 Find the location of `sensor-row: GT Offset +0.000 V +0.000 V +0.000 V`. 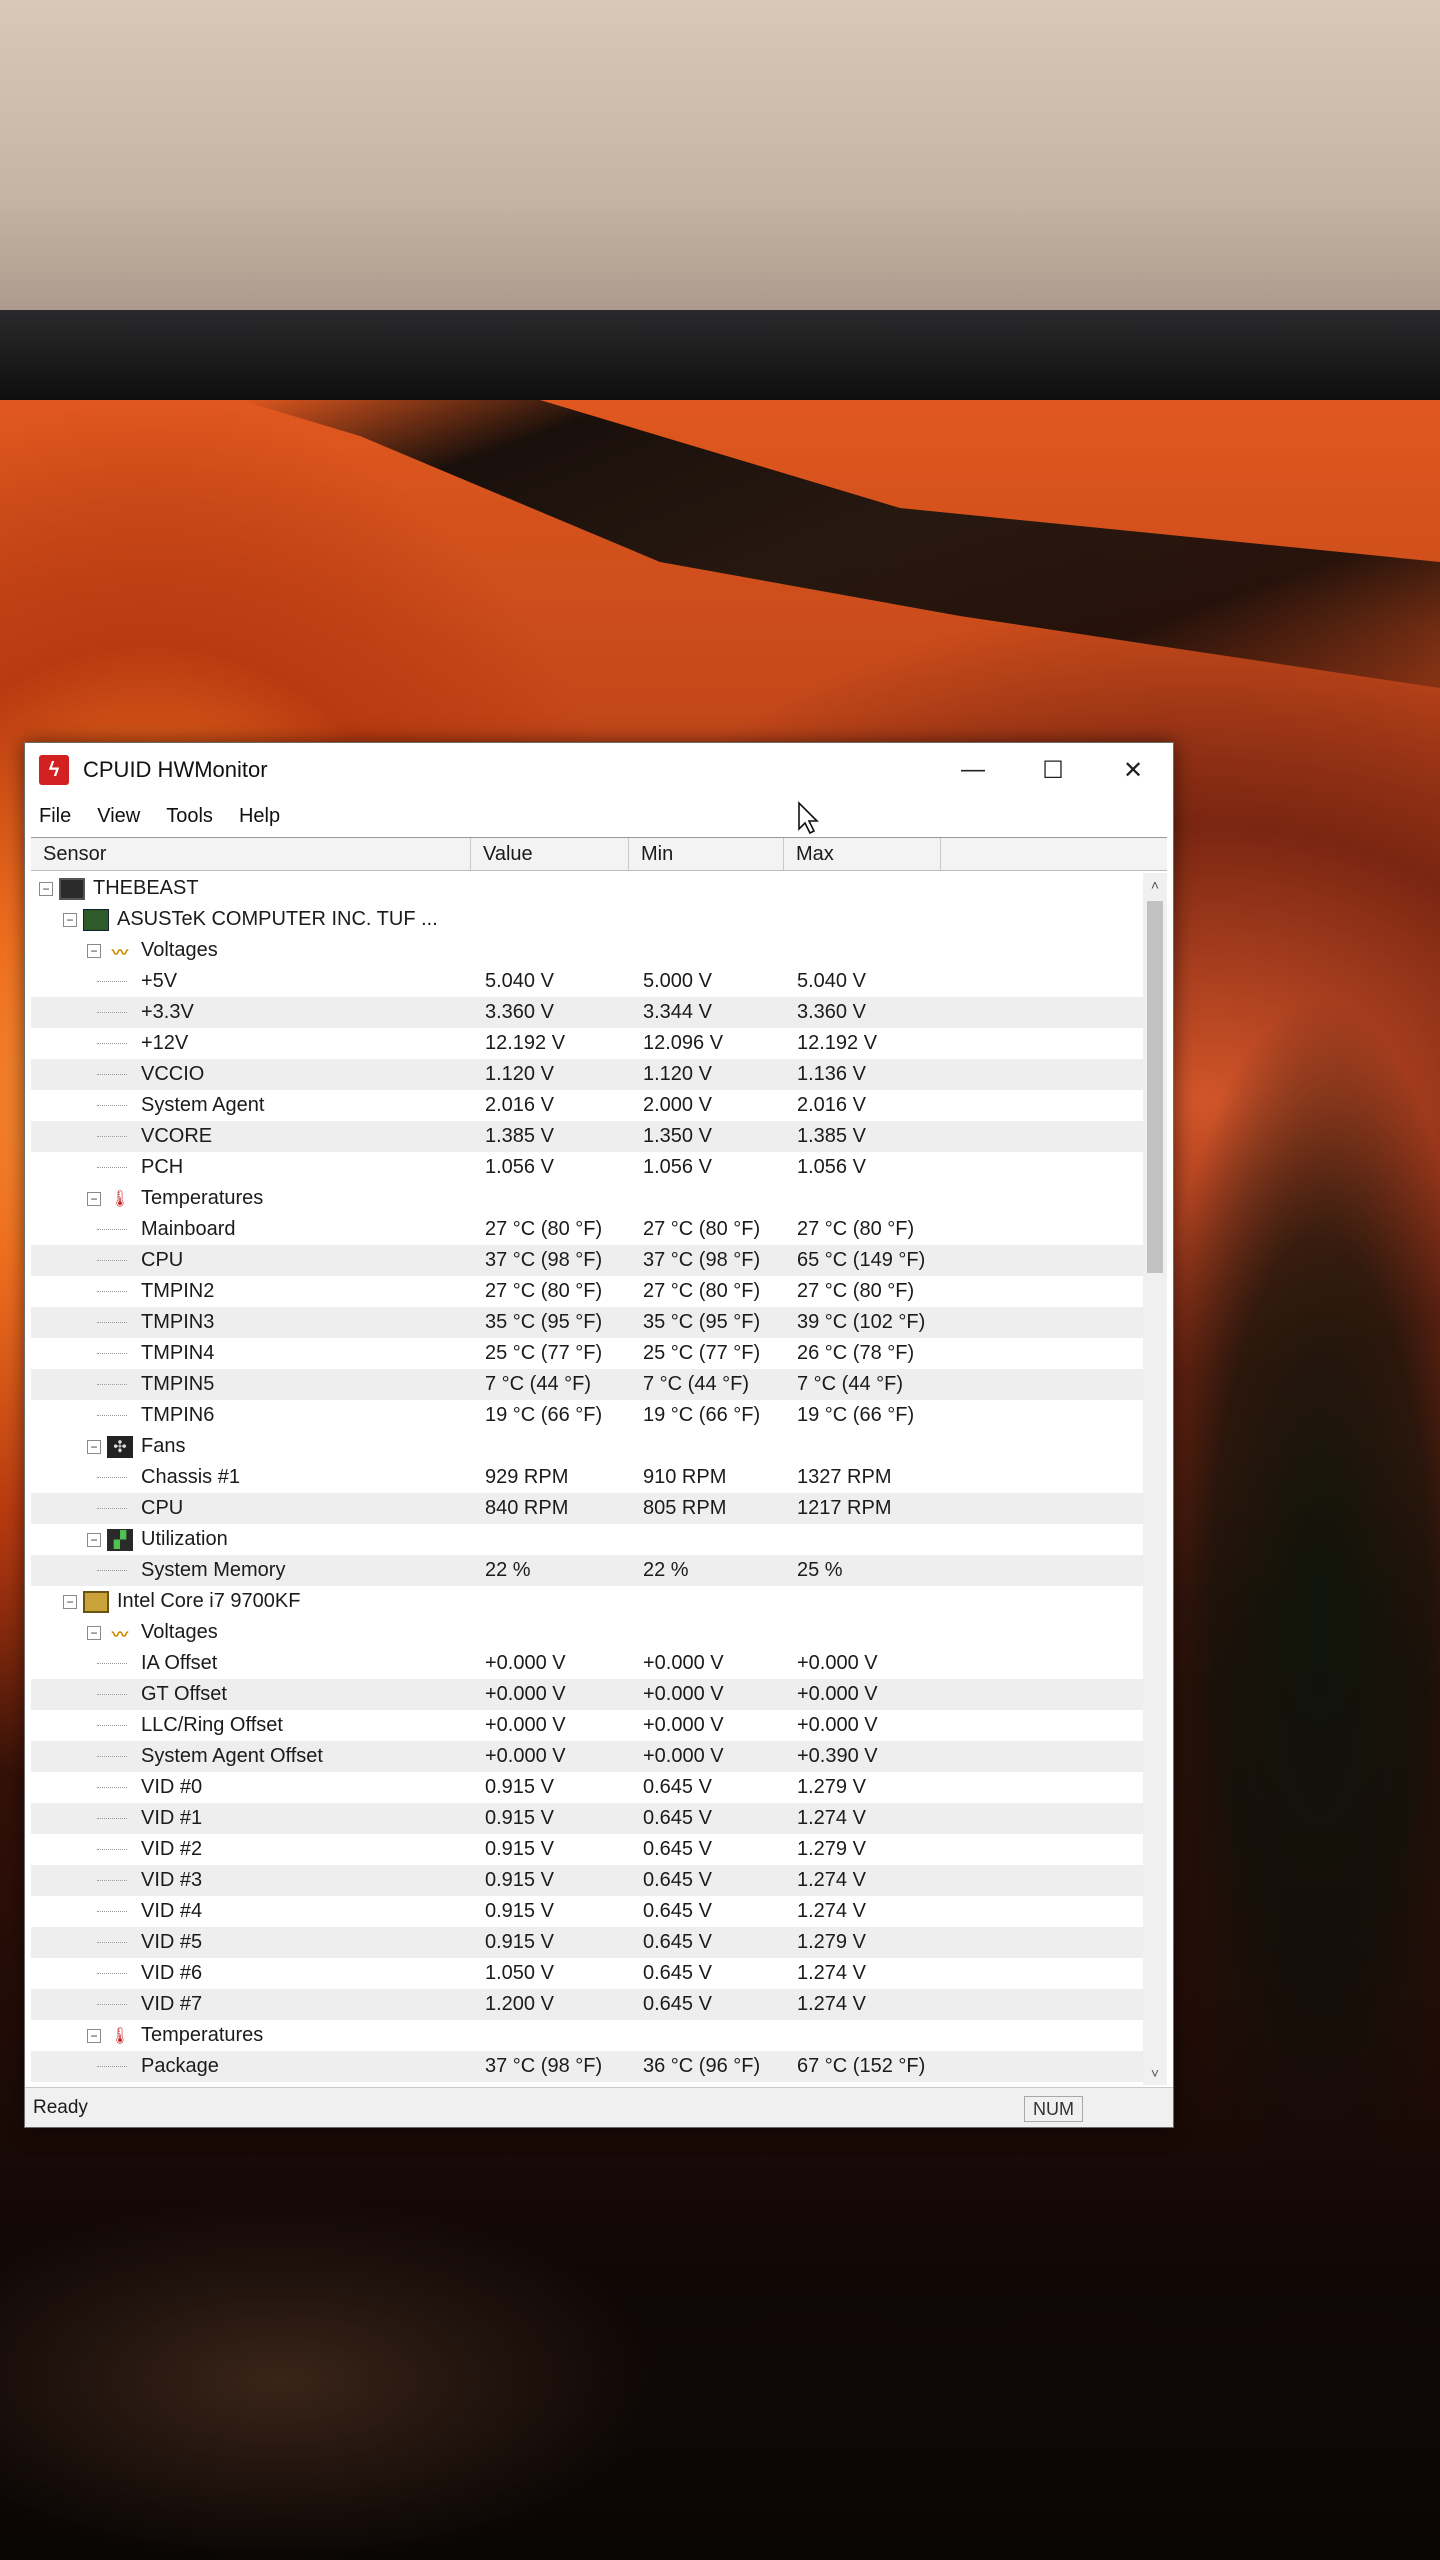

sensor-row: GT Offset +0.000 V +0.000 V +0.000 V is located at coordinates (587, 1694).